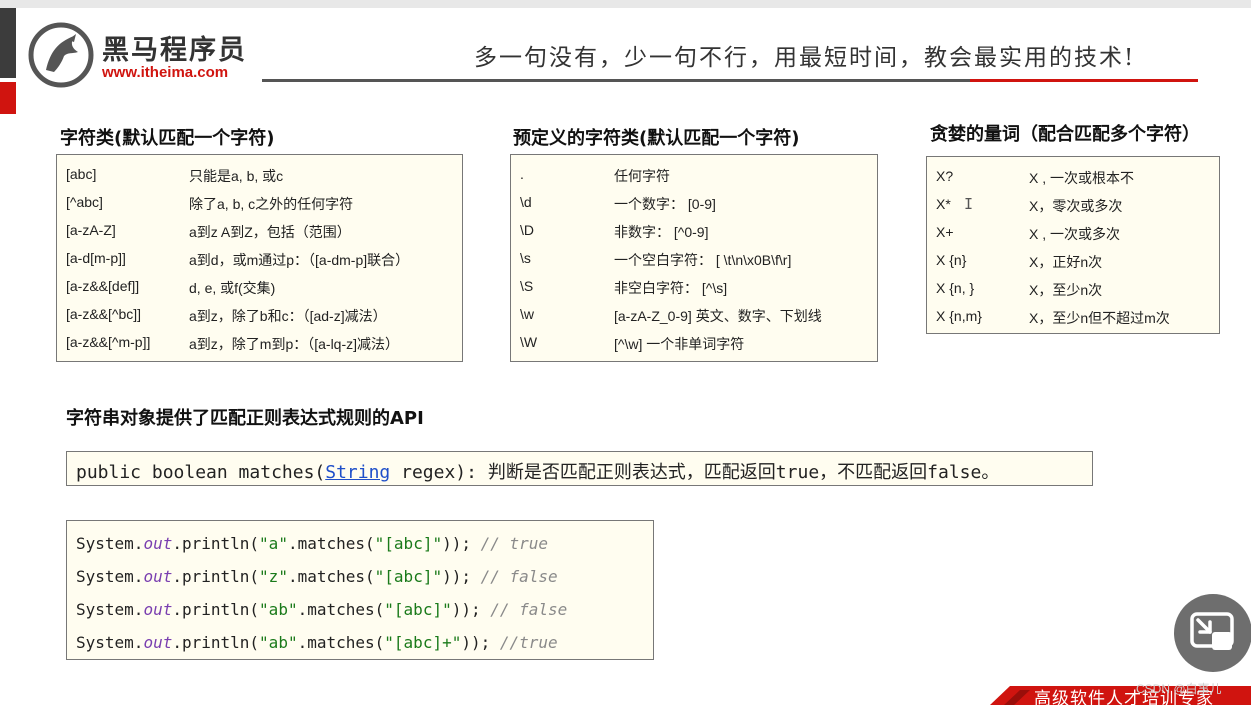 The image size is (1251, 705). What do you see at coordinates (514, 543) in the screenshot?
I see `code-comment: // true` at bounding box center [514, 543].